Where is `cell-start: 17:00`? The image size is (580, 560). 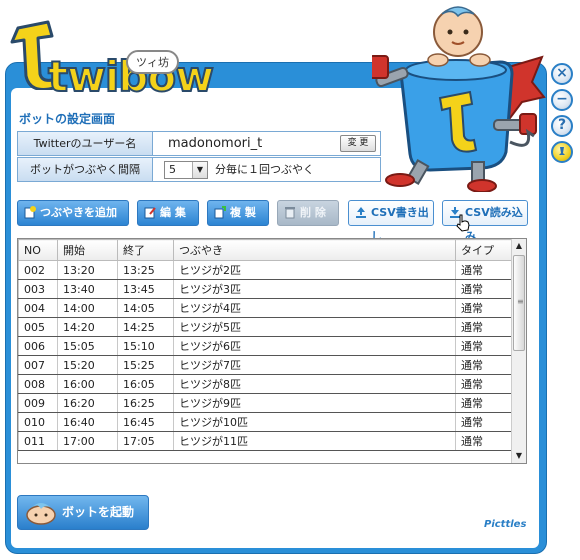
cell-start: 17:00 is located at coordinates (87, 441).